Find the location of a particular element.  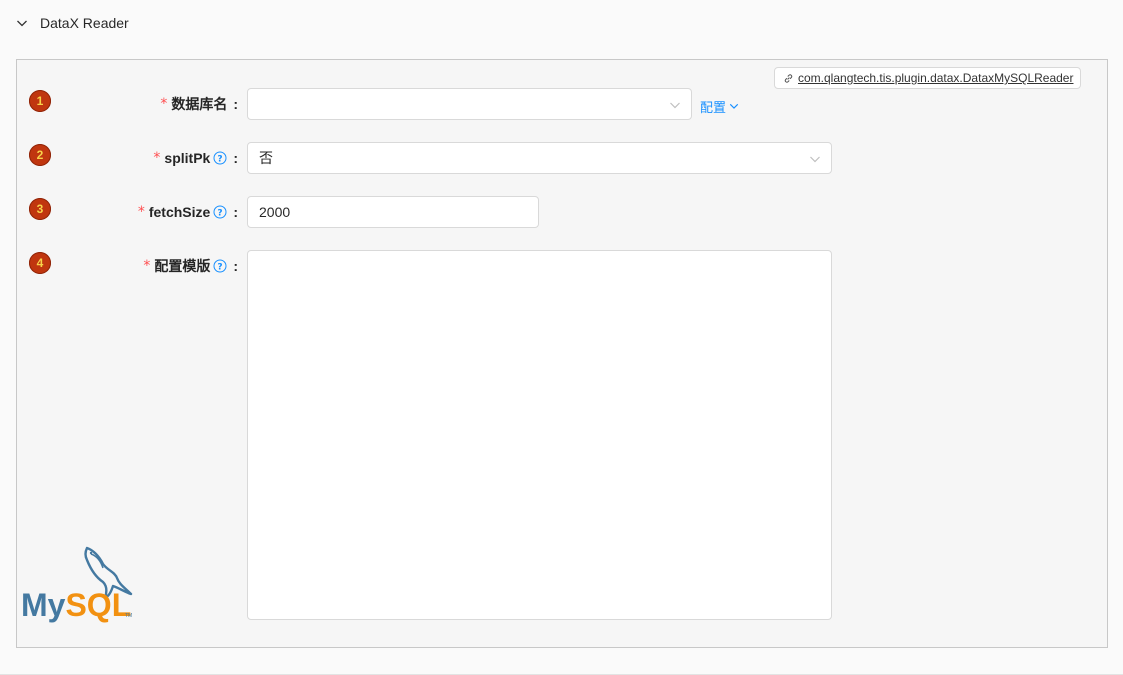

splitpk-select: 否 is located at coordinates (539, 158).